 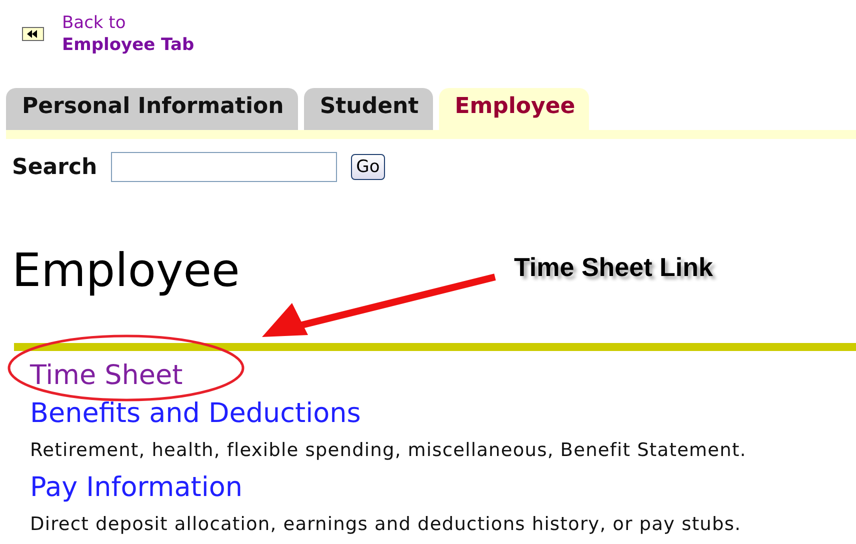 I want to click on annotation-label: Time Sheet Link, so click(x=613, y=267).